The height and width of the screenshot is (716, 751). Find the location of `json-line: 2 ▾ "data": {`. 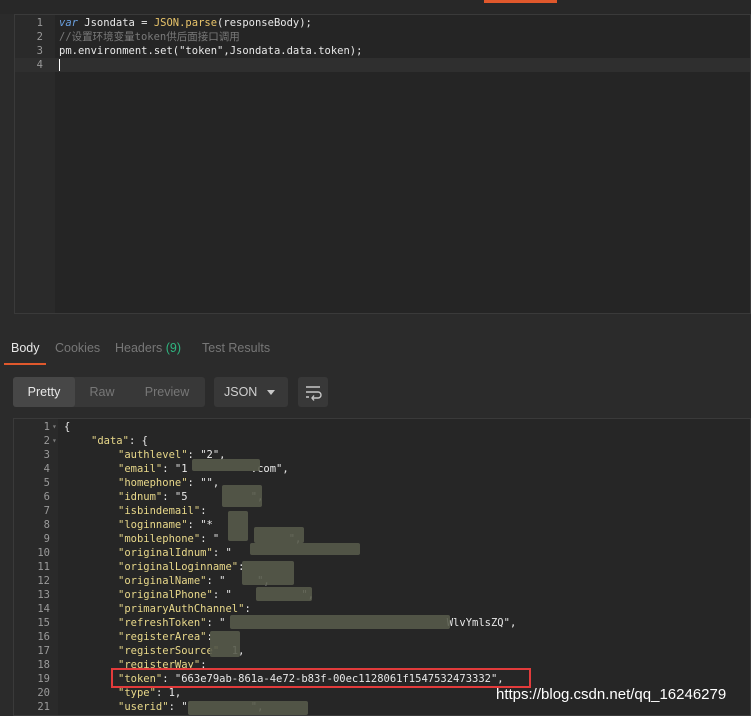

json-line: 2 ▾ "data": { is located at coordinates (382, 441).